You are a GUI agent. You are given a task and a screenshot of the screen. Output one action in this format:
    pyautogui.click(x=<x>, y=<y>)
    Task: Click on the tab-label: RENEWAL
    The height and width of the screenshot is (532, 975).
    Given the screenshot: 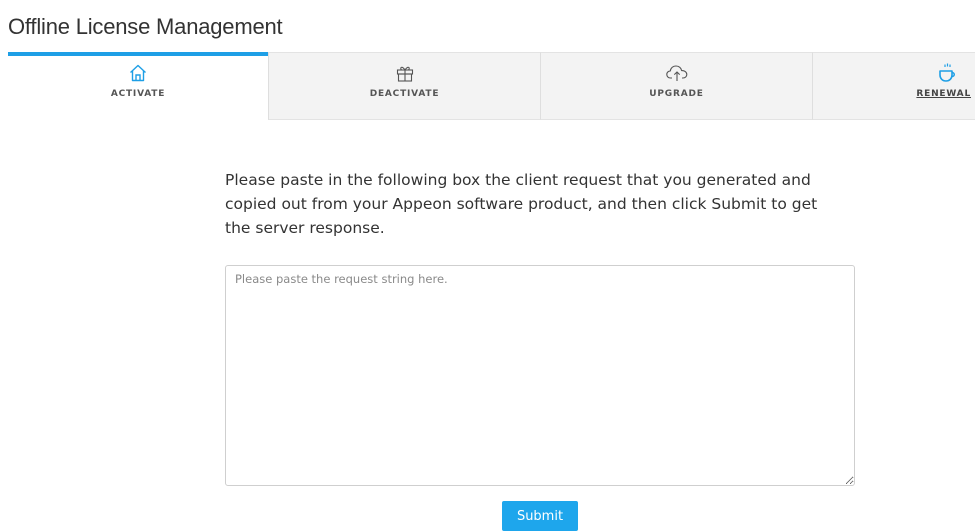 What is the action you would take?
    pyautogui.click(x=943, y=94)
    